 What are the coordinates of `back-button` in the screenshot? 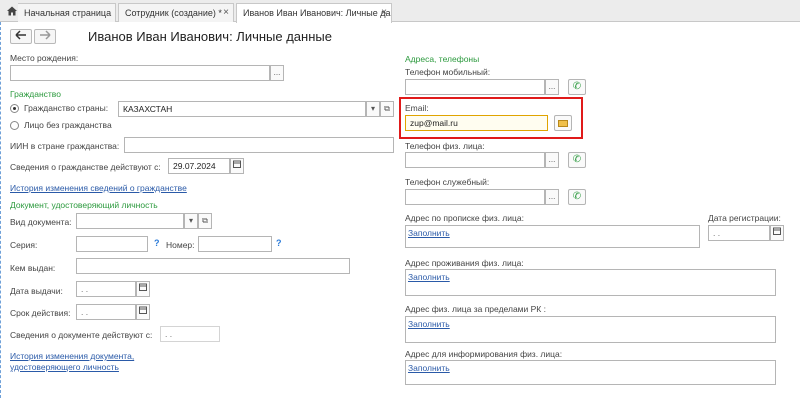 It's located at (21, 36).